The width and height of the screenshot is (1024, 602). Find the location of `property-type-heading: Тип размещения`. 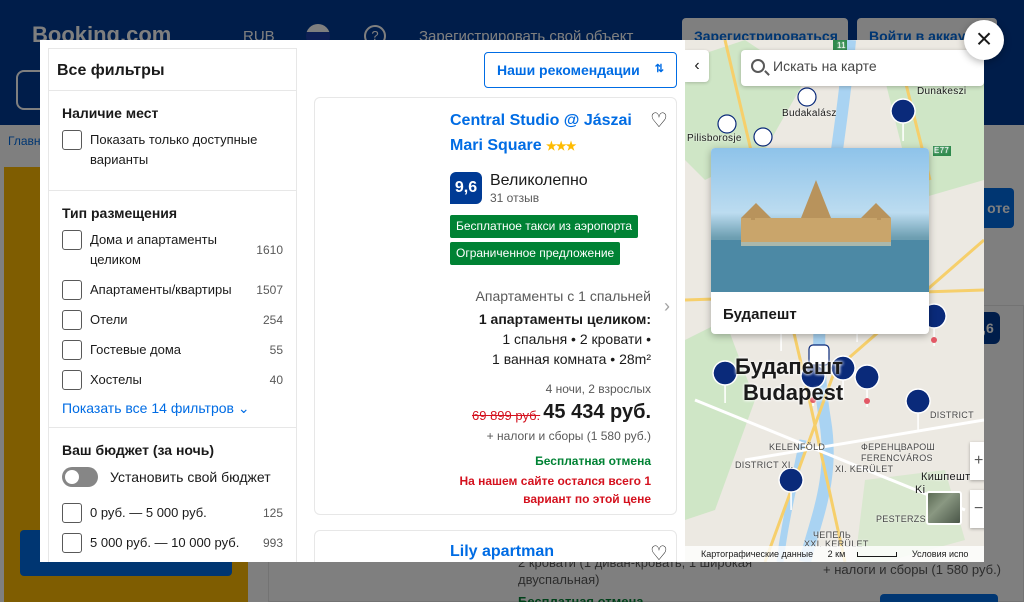

property-type-heading: Тип размещения is located at coordinates (120, 213).